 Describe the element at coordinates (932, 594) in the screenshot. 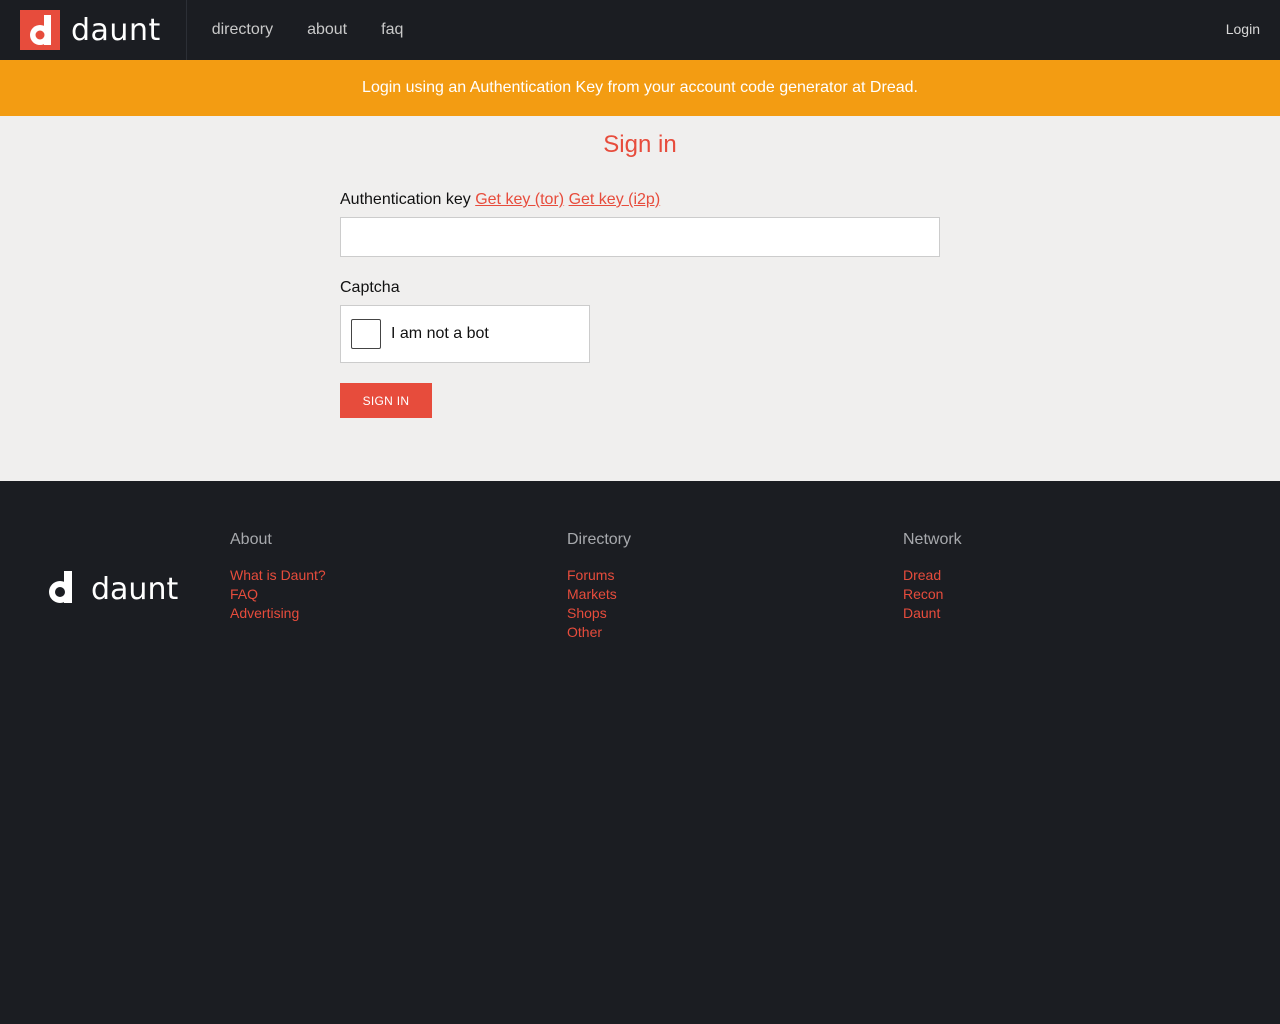

I see `footer-link-recon: Recon` at that location.